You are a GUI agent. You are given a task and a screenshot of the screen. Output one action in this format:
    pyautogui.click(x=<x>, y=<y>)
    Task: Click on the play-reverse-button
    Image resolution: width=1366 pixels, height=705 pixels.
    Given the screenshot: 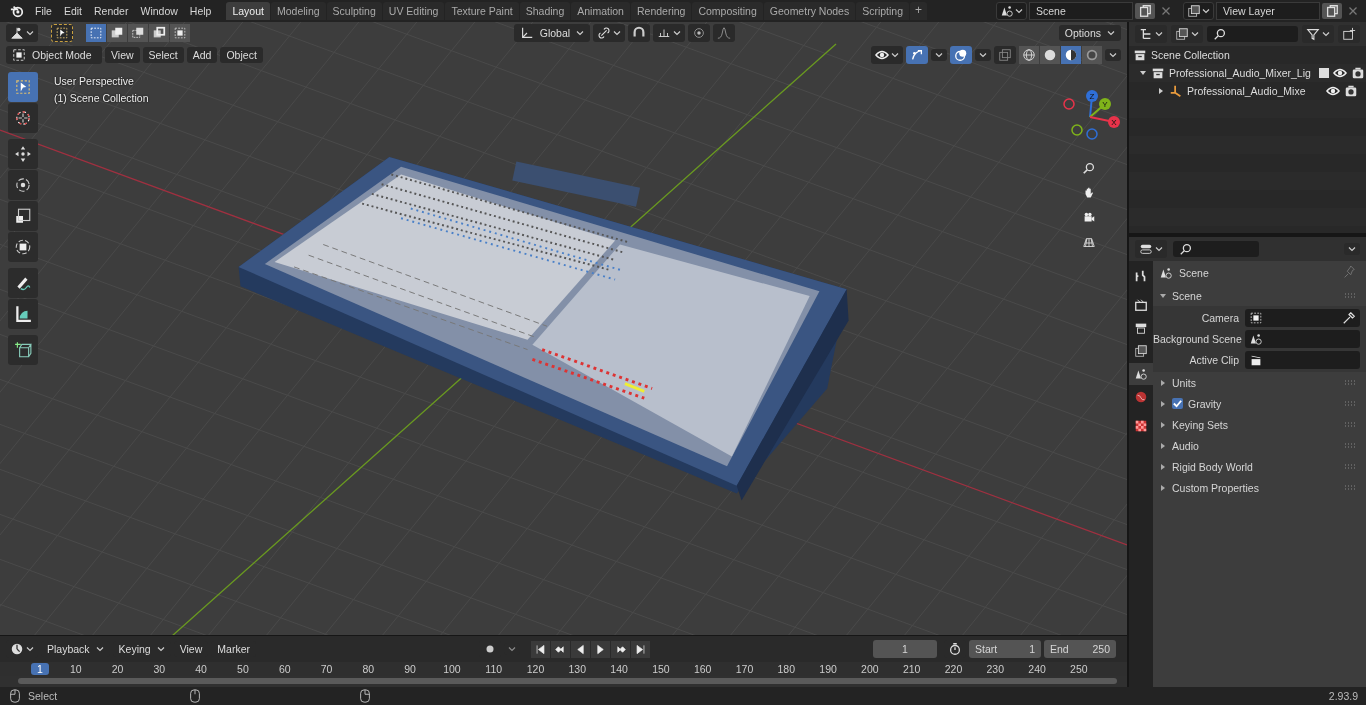 What is the action you would take?
    pyautogui.click(x=580, y=649)
    